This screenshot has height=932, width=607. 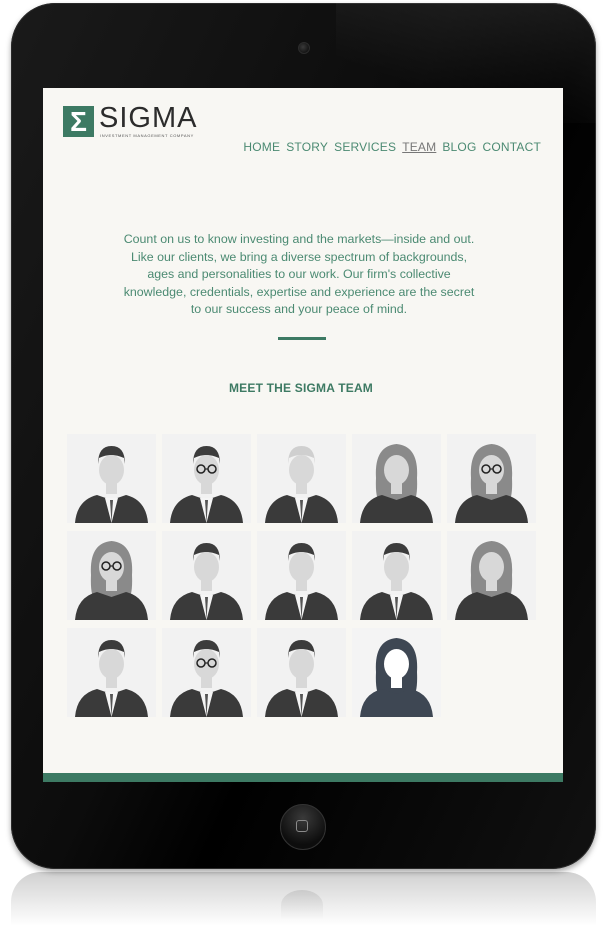 I want to click on section-divider, so click(x=302, y=338).